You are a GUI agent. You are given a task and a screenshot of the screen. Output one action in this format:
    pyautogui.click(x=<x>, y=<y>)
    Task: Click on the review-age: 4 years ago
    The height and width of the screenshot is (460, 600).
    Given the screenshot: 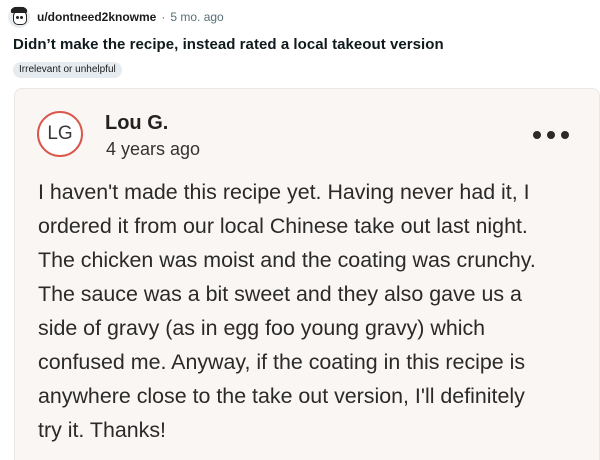 What is the action you would take?
    pyautogui.click(x=153, y=149)
    